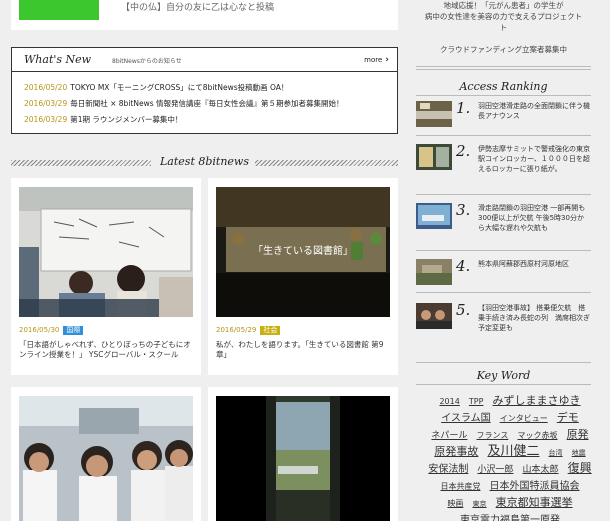 This screenshot has height=521, width=610. What do you see at coordinates (270, 330) in the screenshot?
I see `category-tag: 社会` at bounding box center [270, 330].